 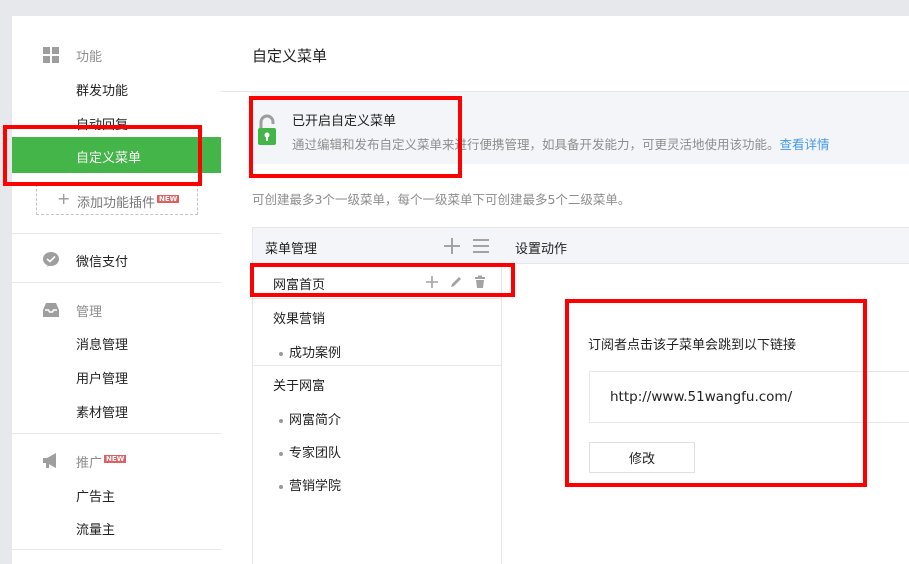 What do you see at coordinates (716, 393) in the screenshot?
I see `annotation-box-action` at bounding box center [716, 393].